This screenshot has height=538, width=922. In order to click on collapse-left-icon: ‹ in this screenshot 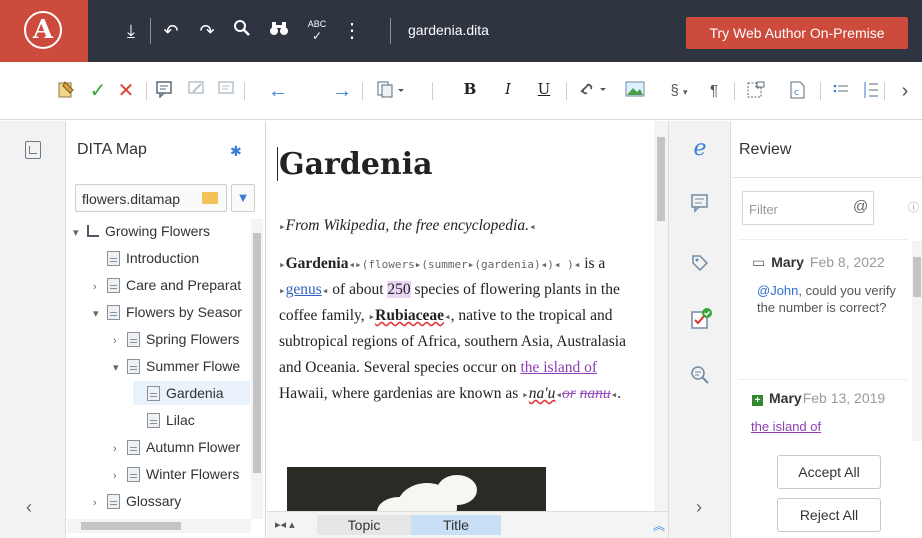, I will do `click(29, 507)`.